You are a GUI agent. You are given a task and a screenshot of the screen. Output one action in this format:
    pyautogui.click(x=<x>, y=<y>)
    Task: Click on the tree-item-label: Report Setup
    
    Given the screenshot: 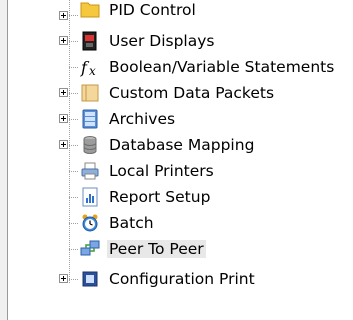 What is the action you would take?
    pyautogui.click(x=160, y=197)
    